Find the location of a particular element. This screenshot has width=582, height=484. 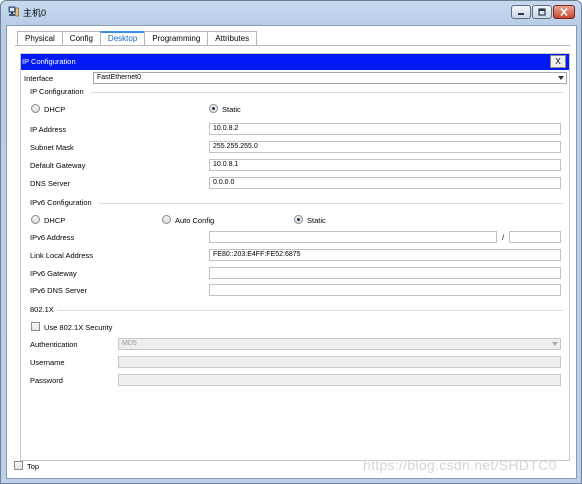

dot1x-section-label: 802.1X is located at coordinates (42, 309).